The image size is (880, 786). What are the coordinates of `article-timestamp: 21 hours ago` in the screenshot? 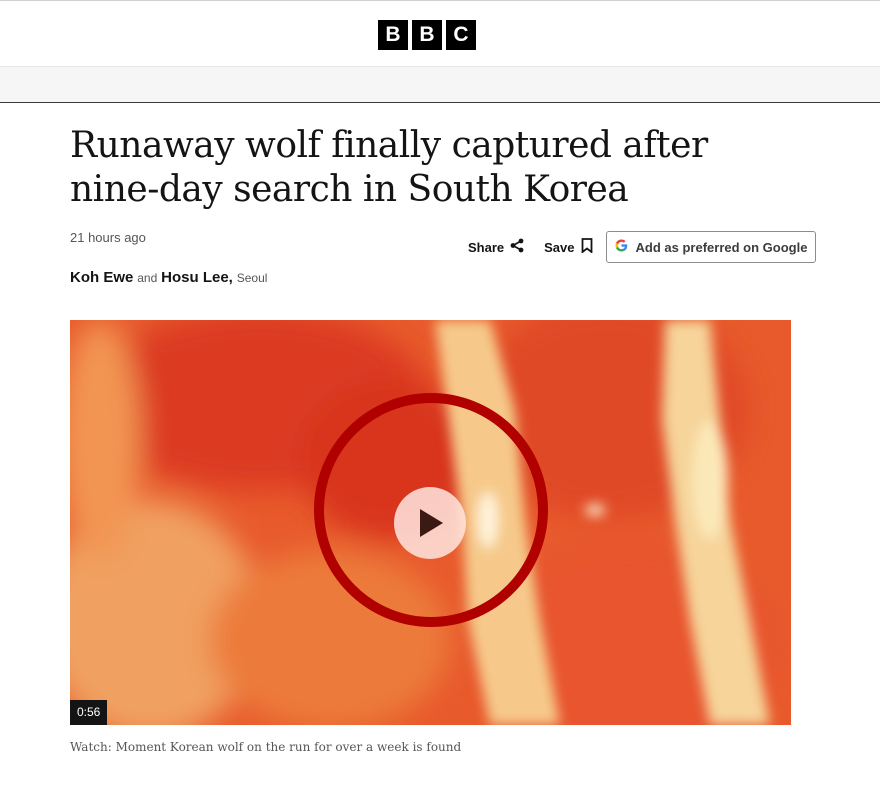 It's located at (108, 237).